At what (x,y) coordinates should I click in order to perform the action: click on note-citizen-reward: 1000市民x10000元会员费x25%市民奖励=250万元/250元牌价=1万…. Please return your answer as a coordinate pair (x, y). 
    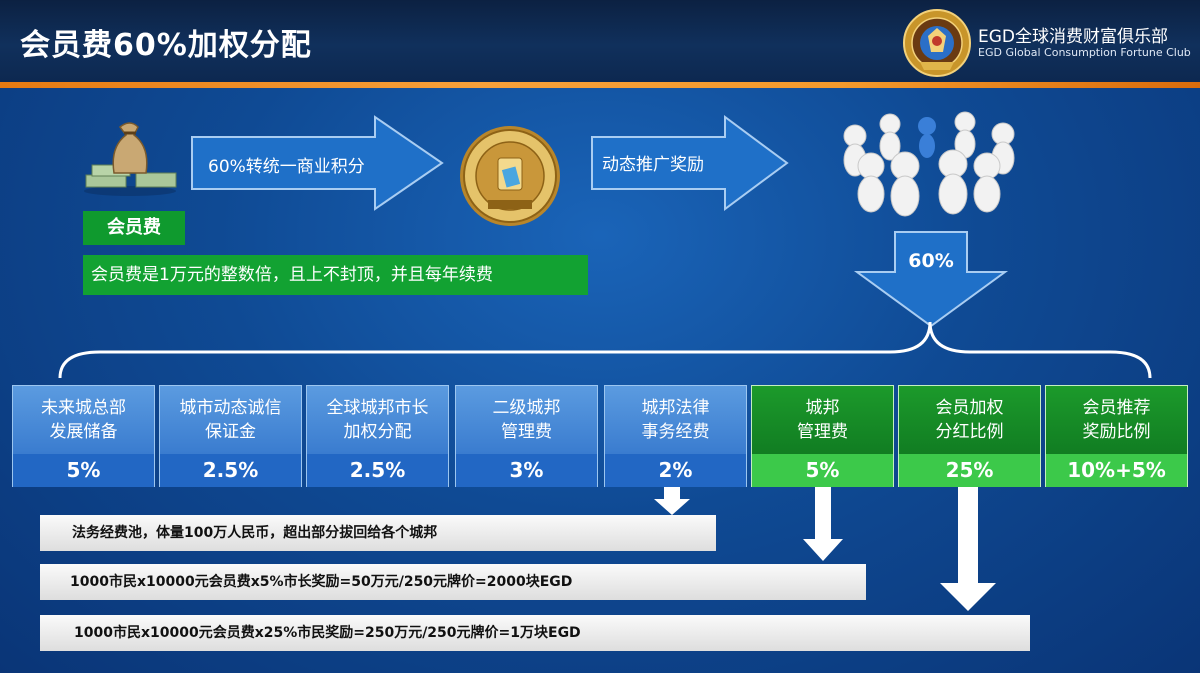
    Looking at the image, I should click on (535, 633).